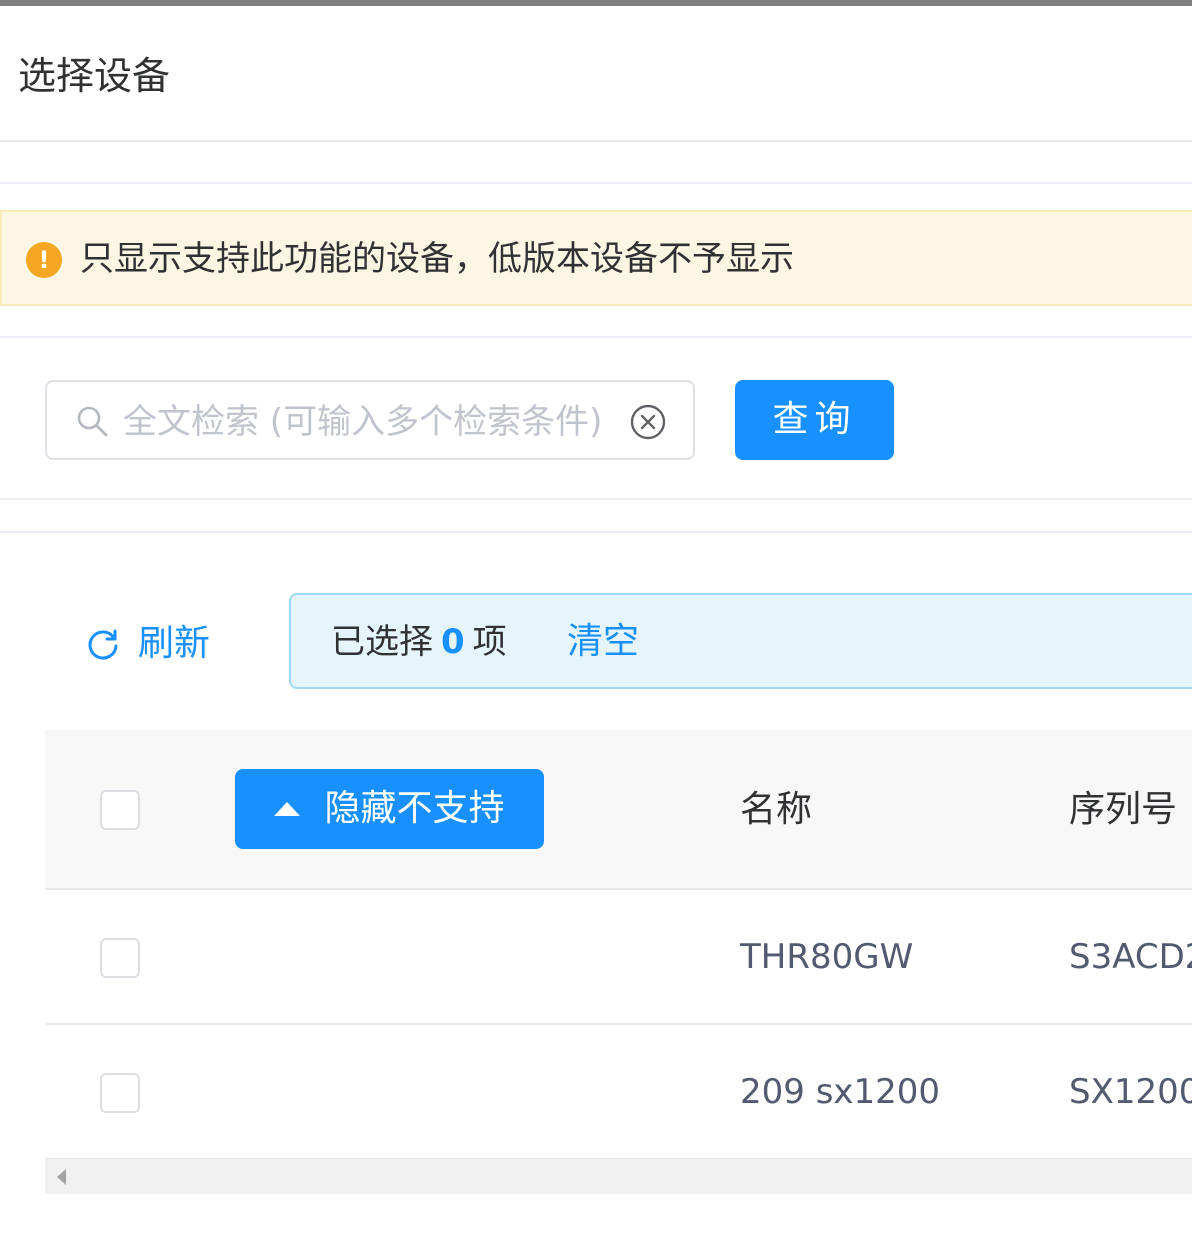 The width and height of the screenshot is (1192, 1250). I want to click on dialog-header: 选择设备, so click(596, 74).